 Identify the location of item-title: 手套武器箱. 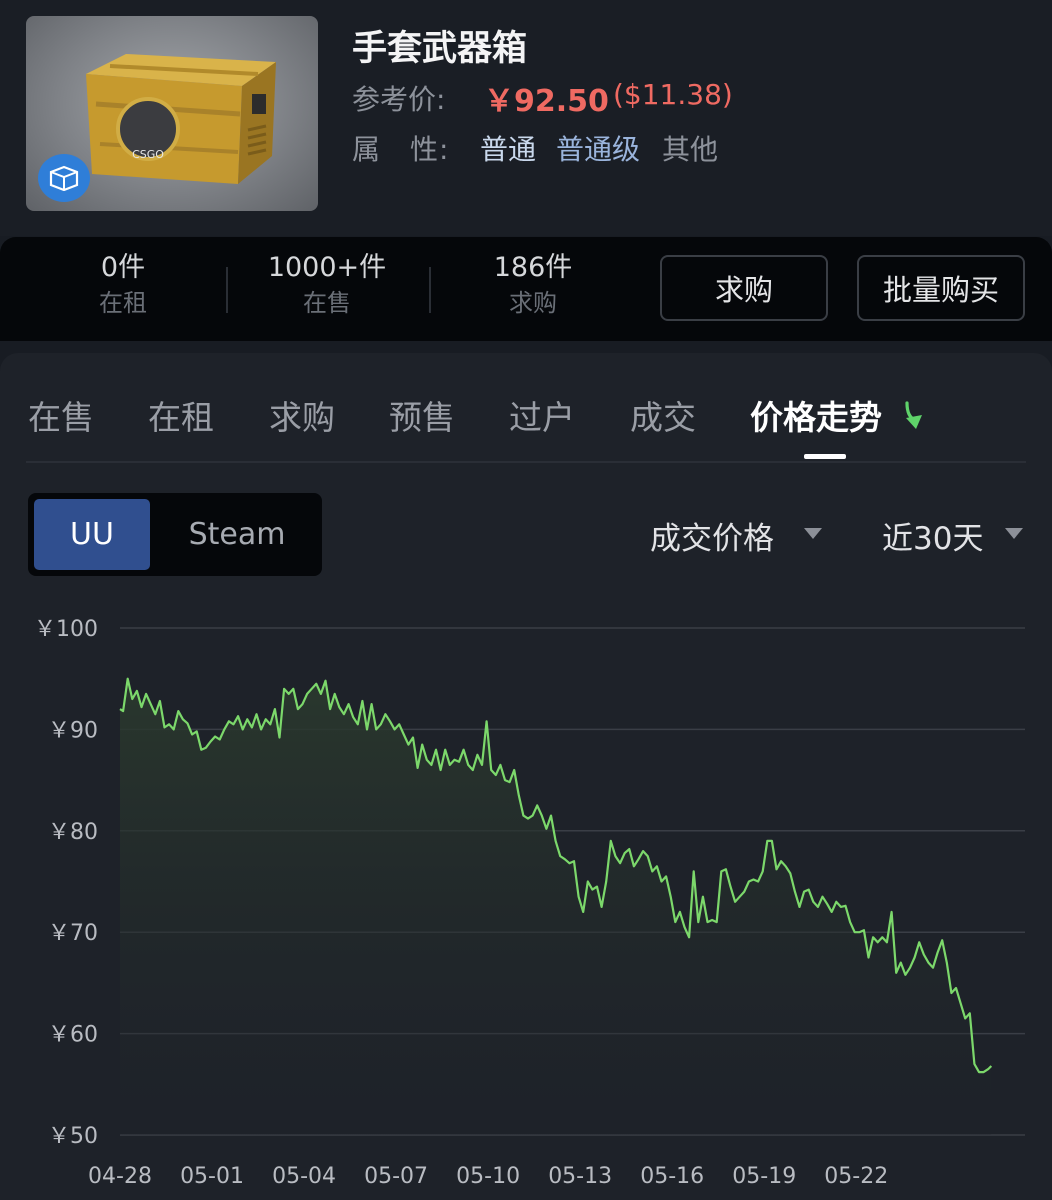
(440, 49).